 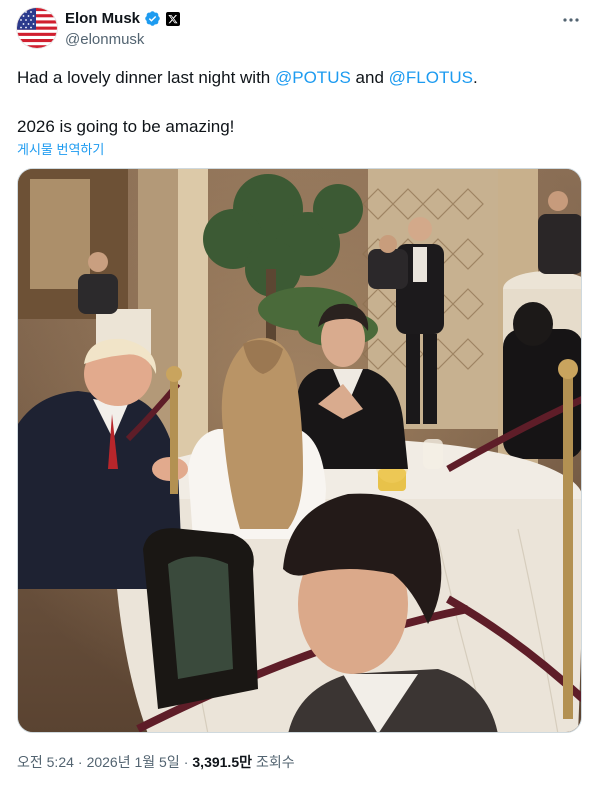 What do you see at coordinates (133, 762) in the screenshot?
I see `post-date: 2026년 1월 5일` at bounding box center [133, 762].